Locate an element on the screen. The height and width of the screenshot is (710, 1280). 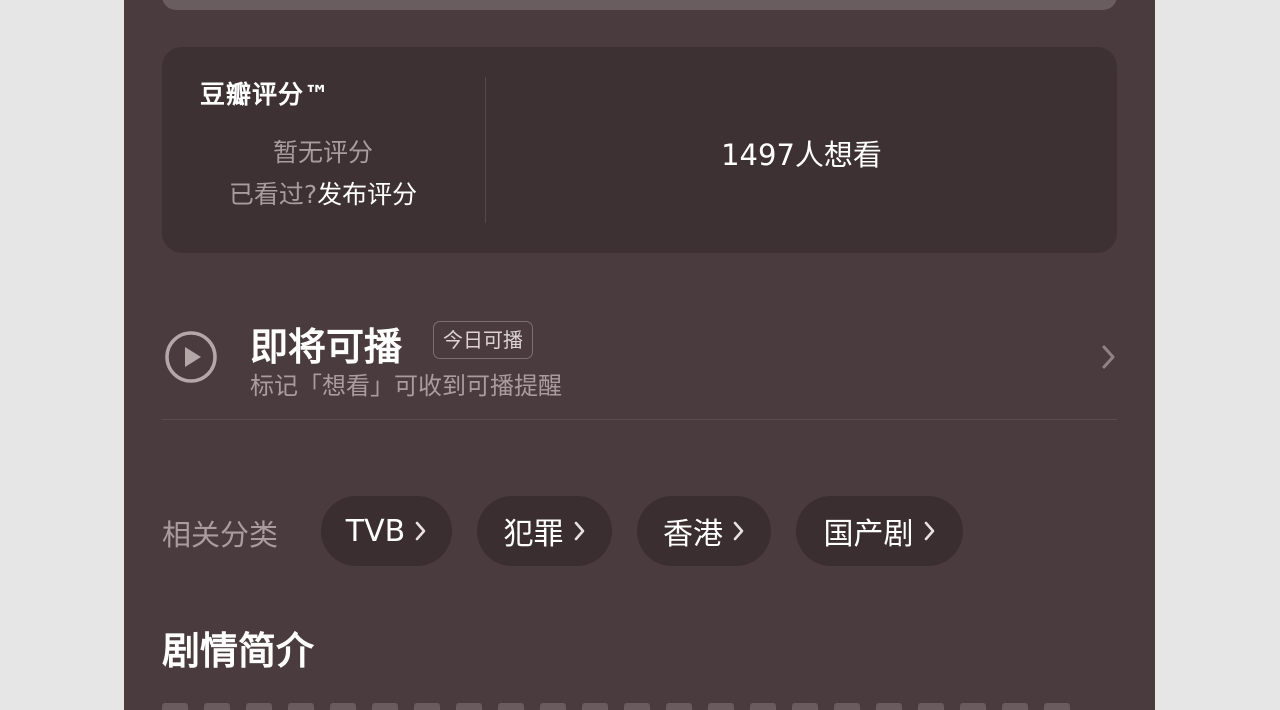
category-tag-label: 犯罪 is located at coordinates (533, 534).